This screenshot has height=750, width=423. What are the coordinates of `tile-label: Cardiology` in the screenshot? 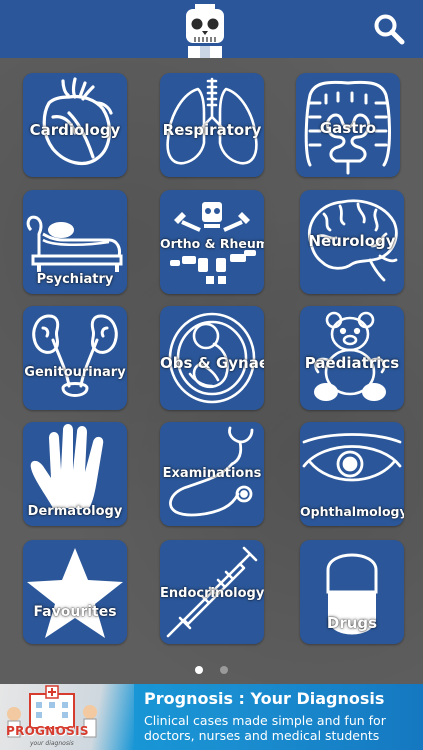 It's located at (75, 130).